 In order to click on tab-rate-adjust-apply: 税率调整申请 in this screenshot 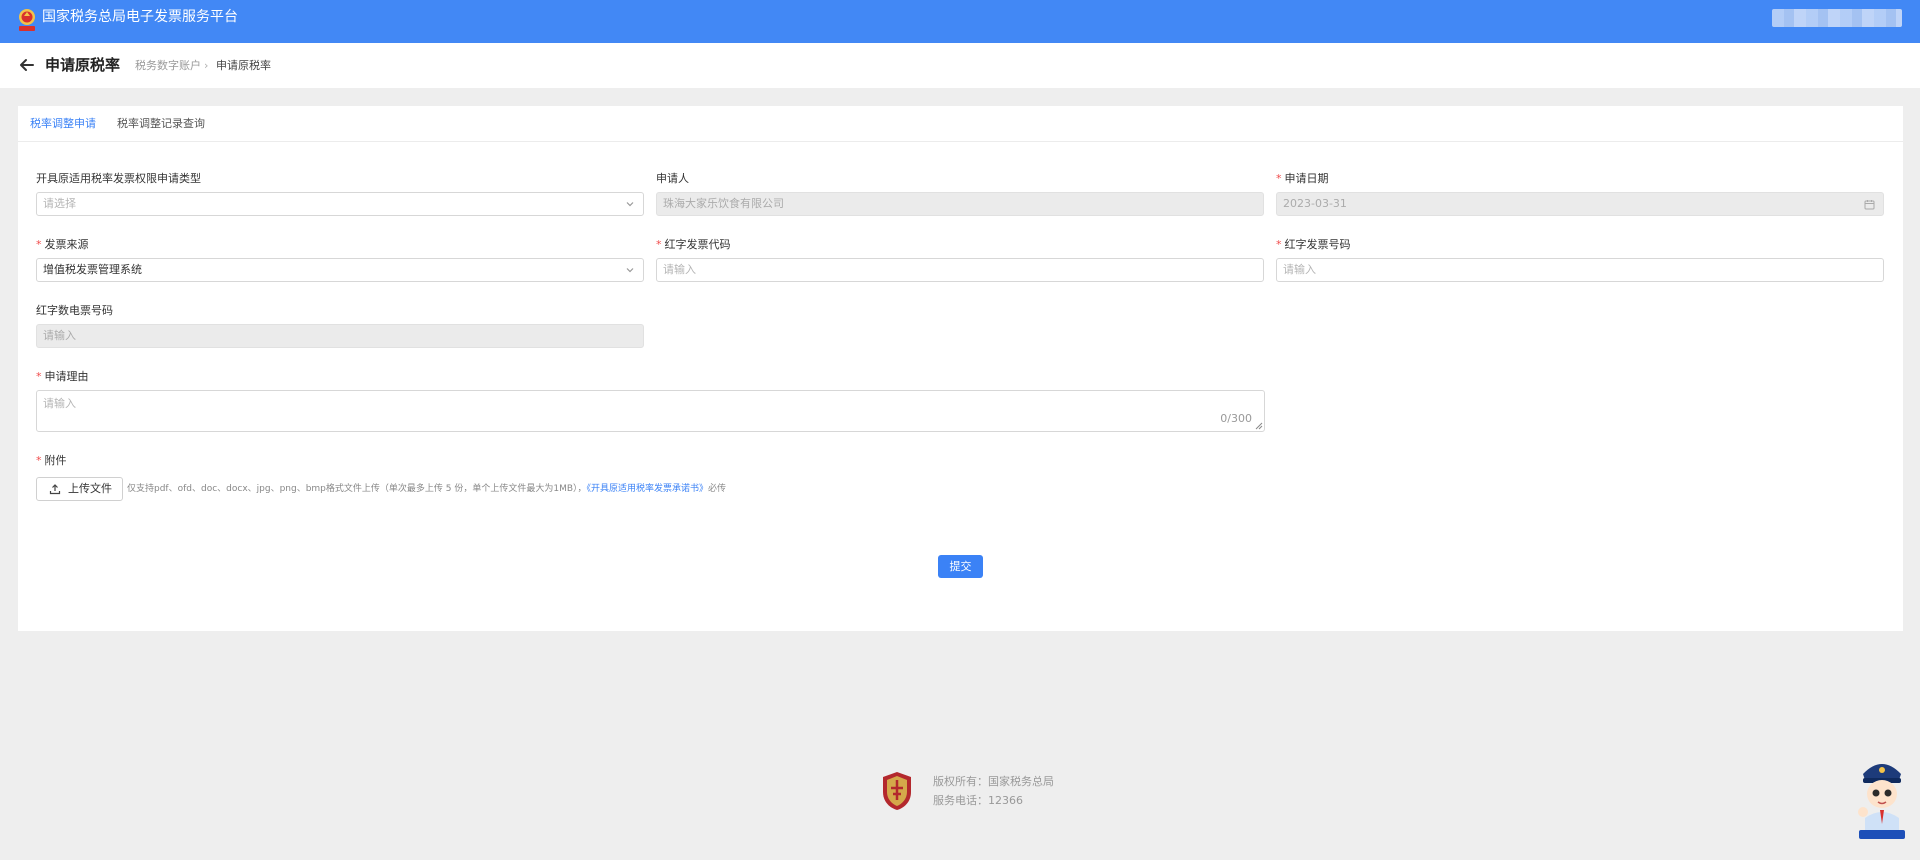, I will do `click(63, 124)`.